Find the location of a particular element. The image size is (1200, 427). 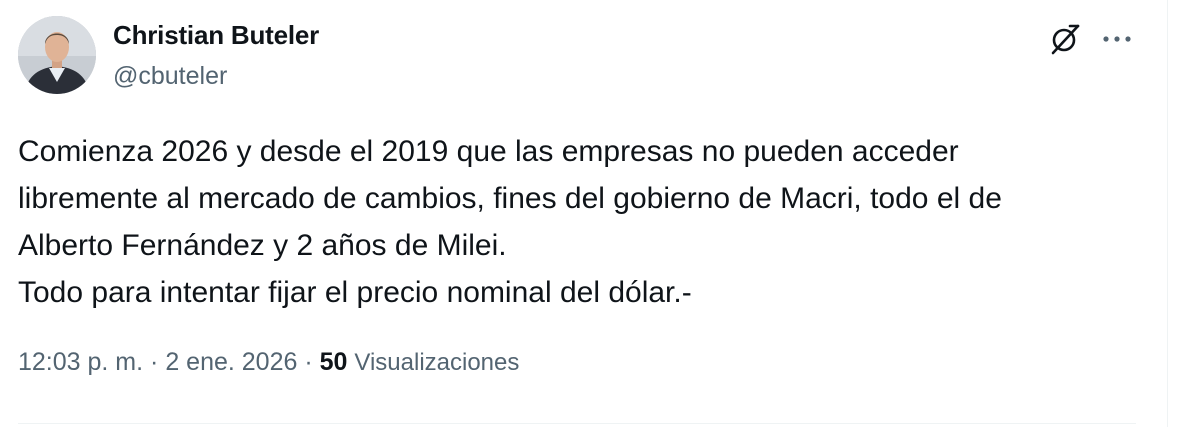

column-border is located at coordinates (1167, 213).